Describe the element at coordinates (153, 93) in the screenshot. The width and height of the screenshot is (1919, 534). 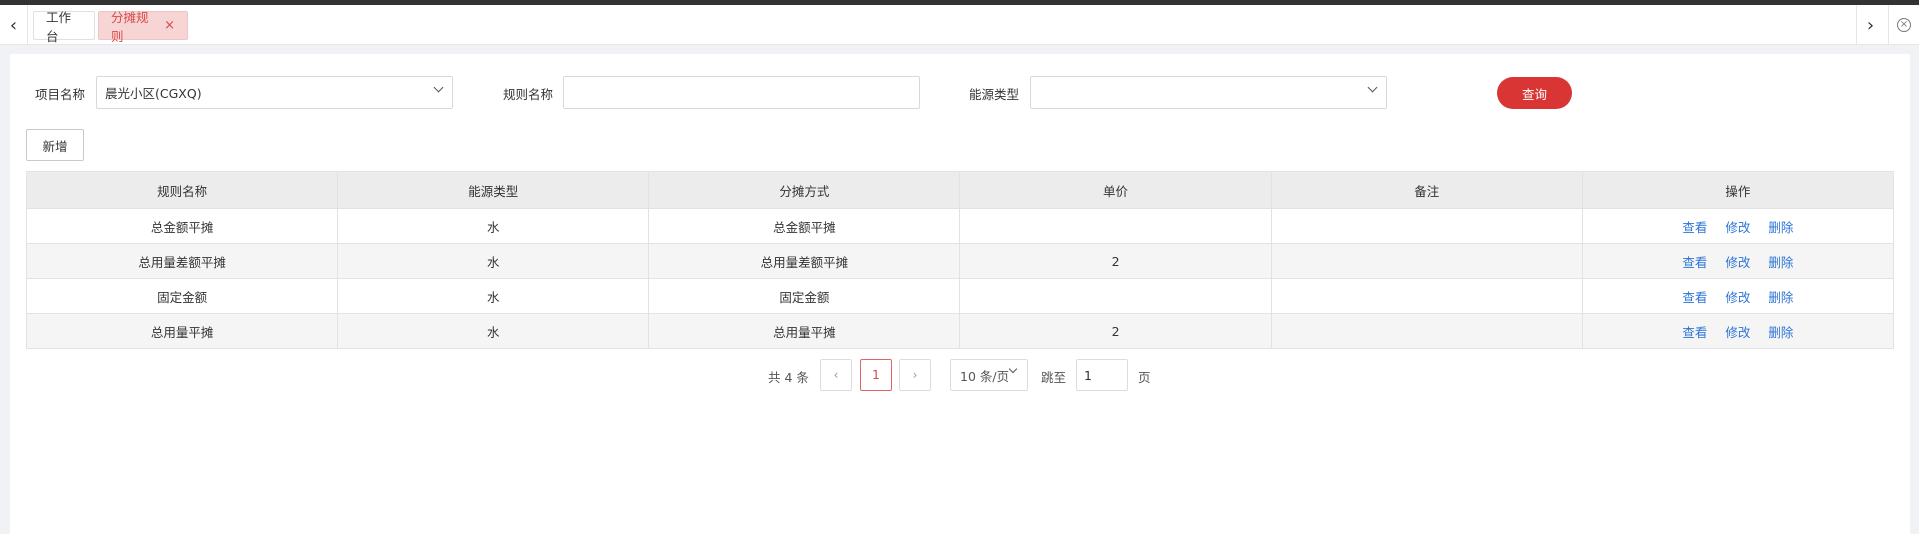
I see `project-select-value: 晨光小区(CGXQ)` at that location.